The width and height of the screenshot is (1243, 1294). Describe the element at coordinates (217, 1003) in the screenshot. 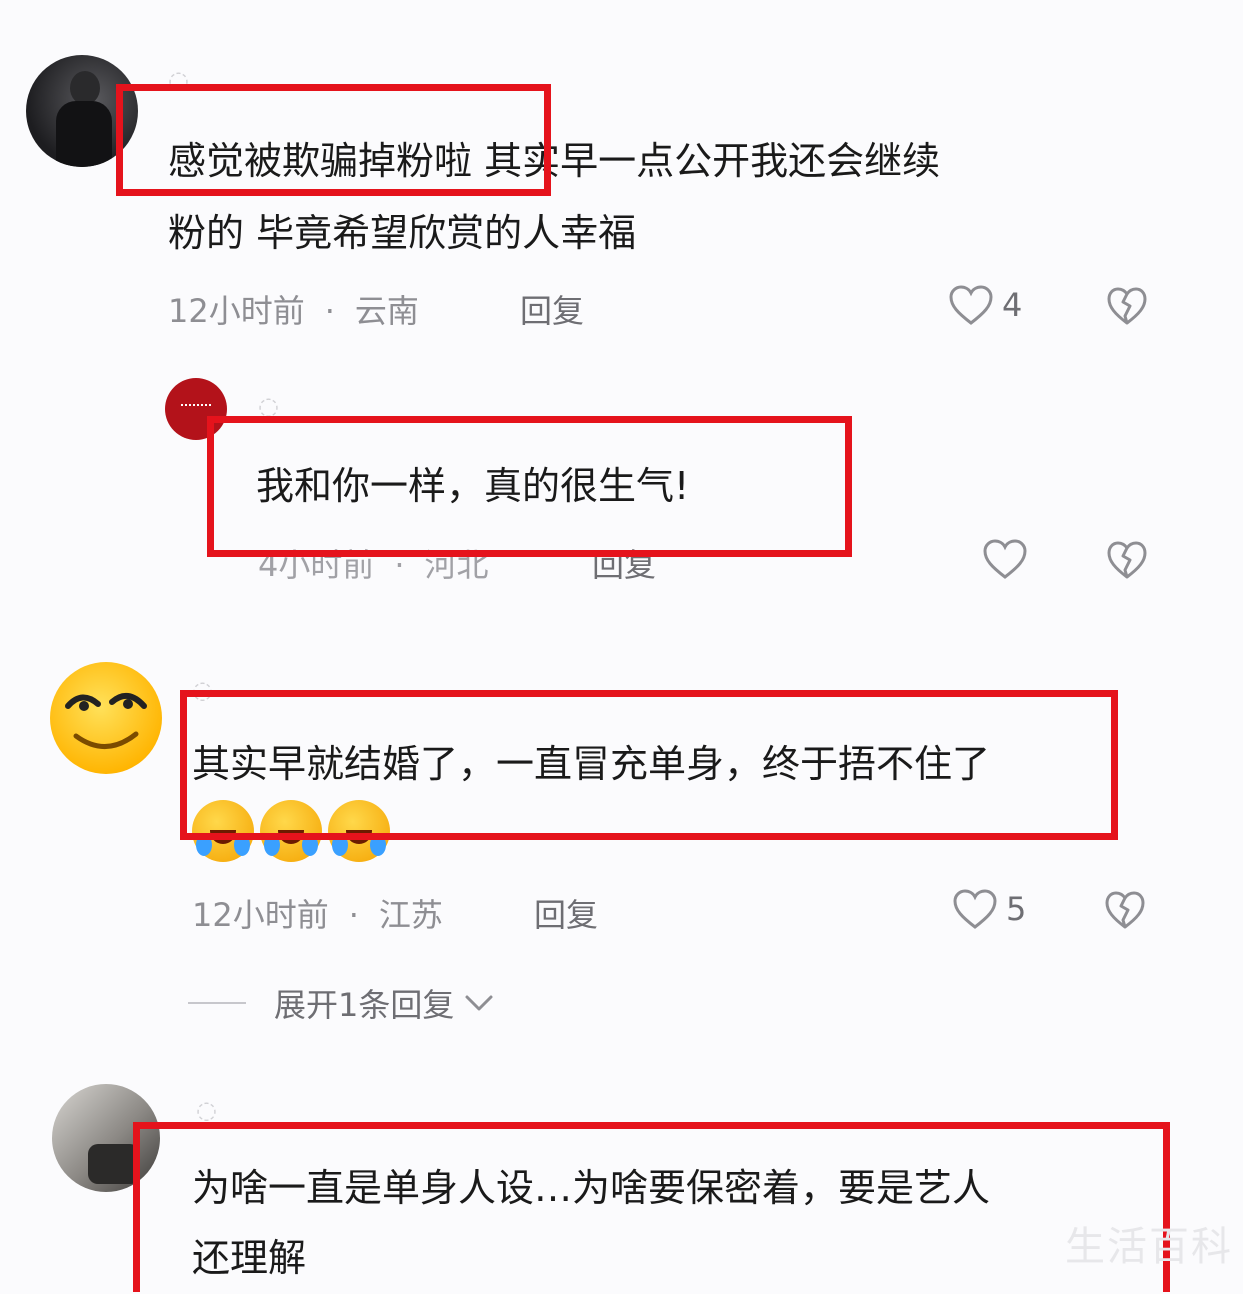

I see `divider` at that location.